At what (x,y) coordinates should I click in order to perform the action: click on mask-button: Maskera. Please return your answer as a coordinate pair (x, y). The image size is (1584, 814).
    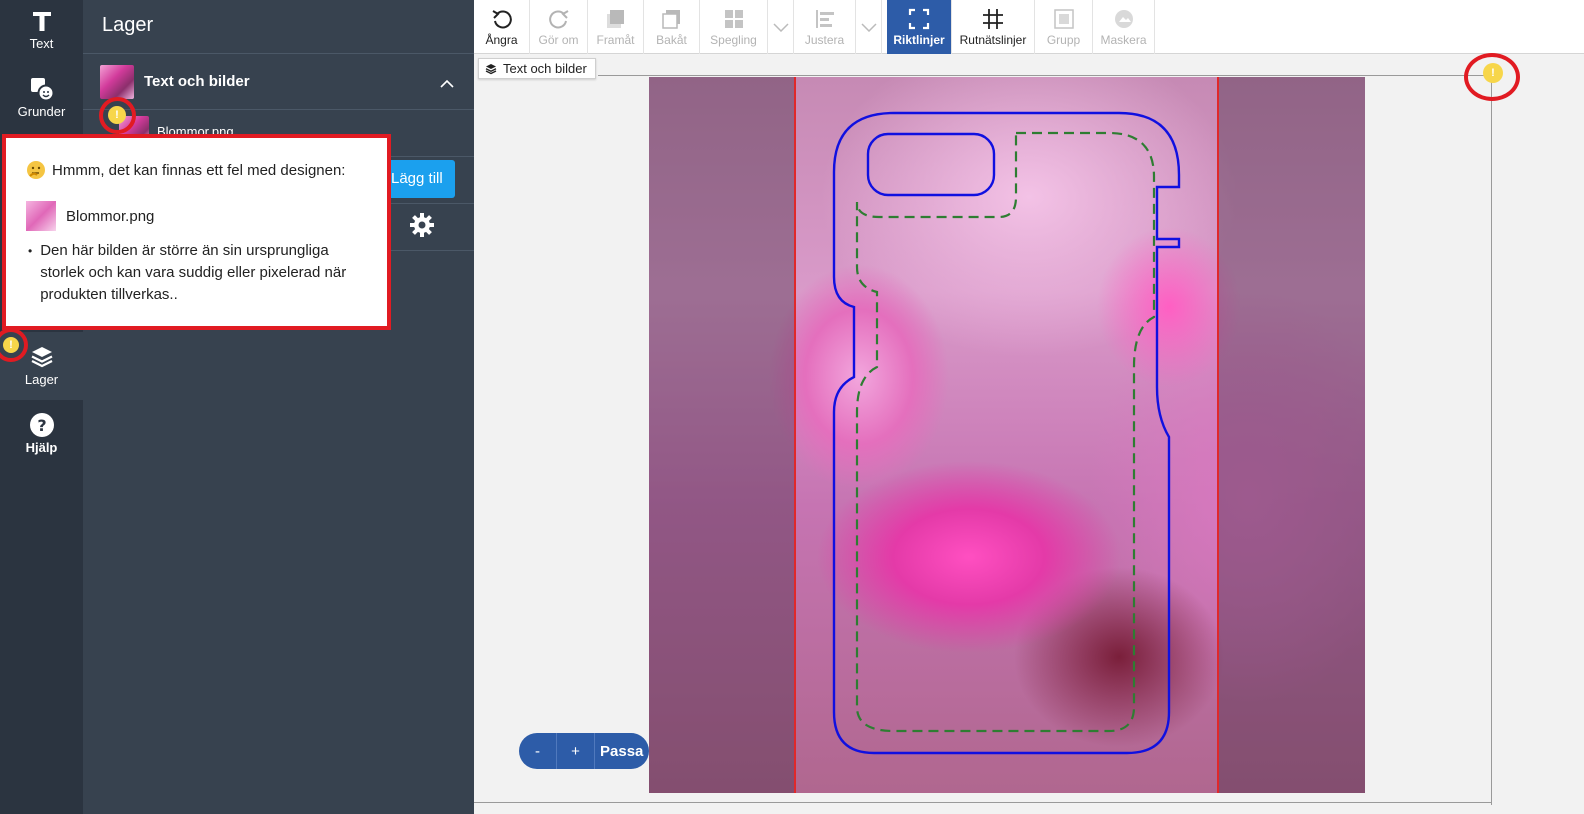
    Looking at the image, I should click on (1124, 27).